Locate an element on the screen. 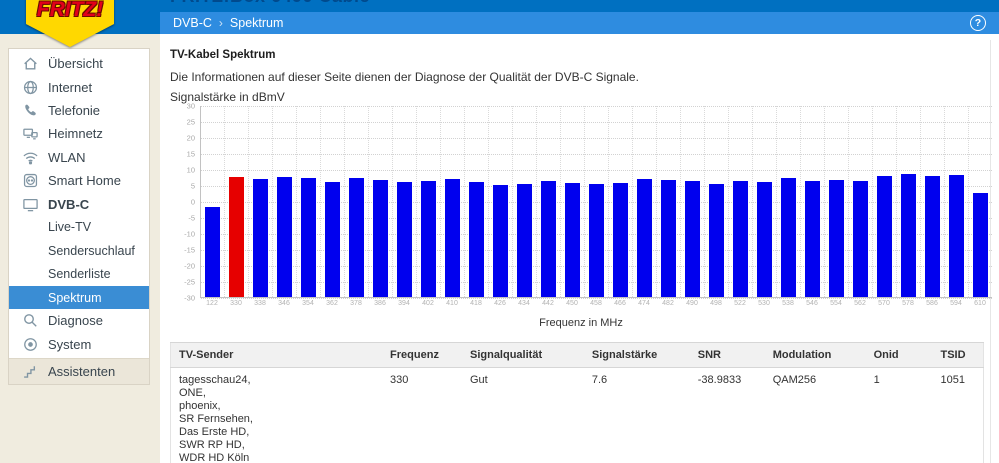  sidebar-item-label: WLAN is located at coordinates (67, 157).